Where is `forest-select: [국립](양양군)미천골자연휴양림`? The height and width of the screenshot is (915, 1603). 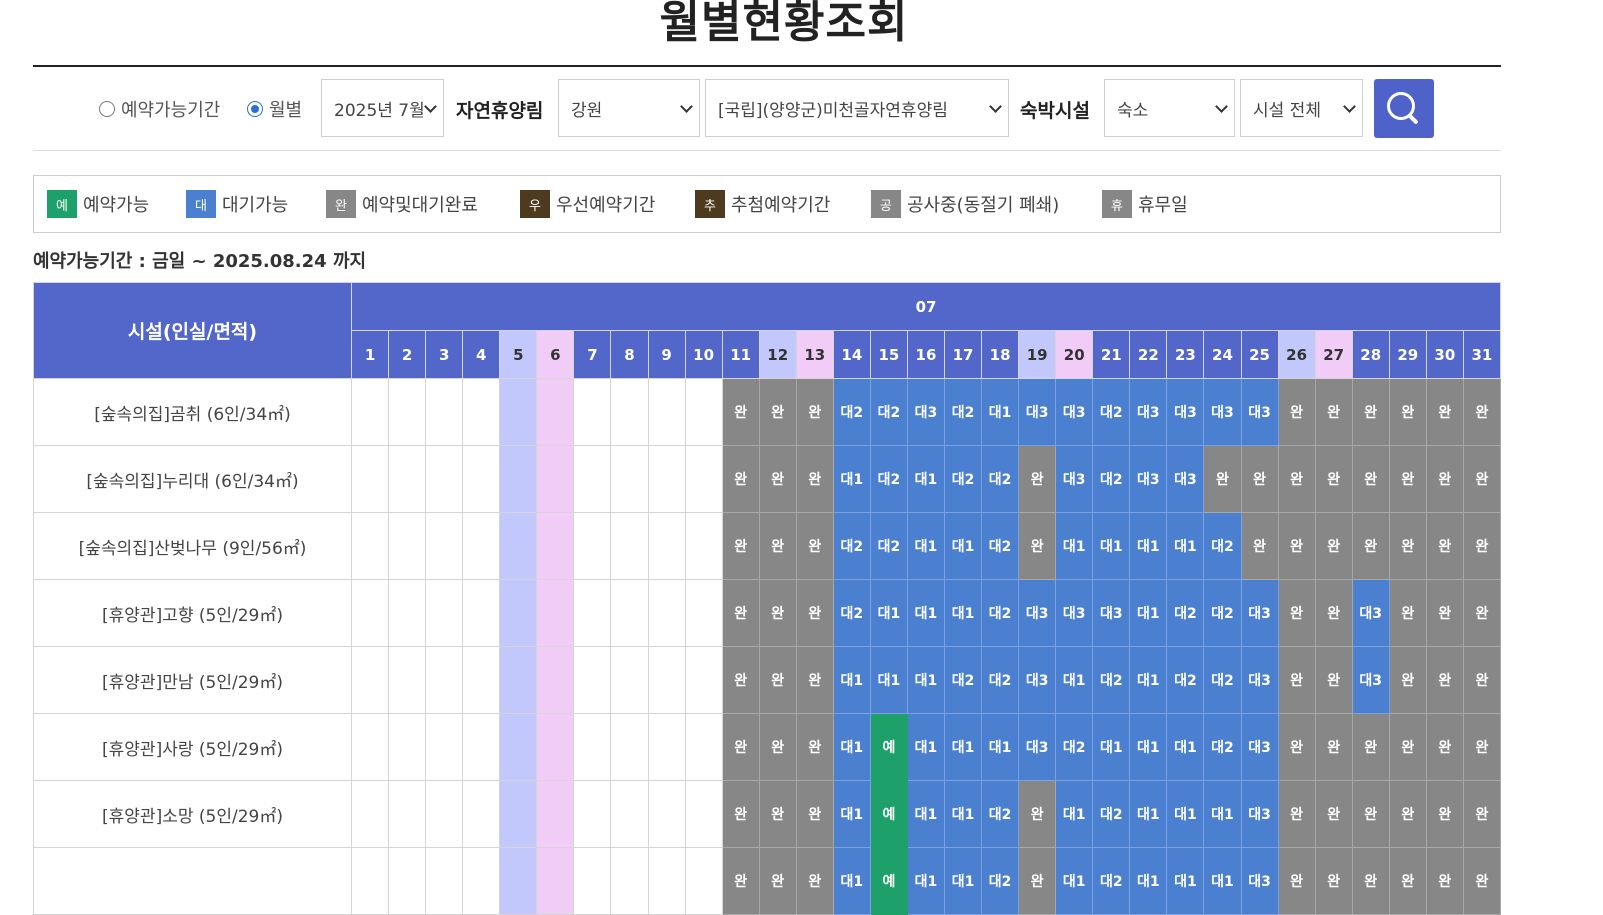
forest-select: [국립](양양군)미천골자연휴양림 is located at coordinates (857, 108).